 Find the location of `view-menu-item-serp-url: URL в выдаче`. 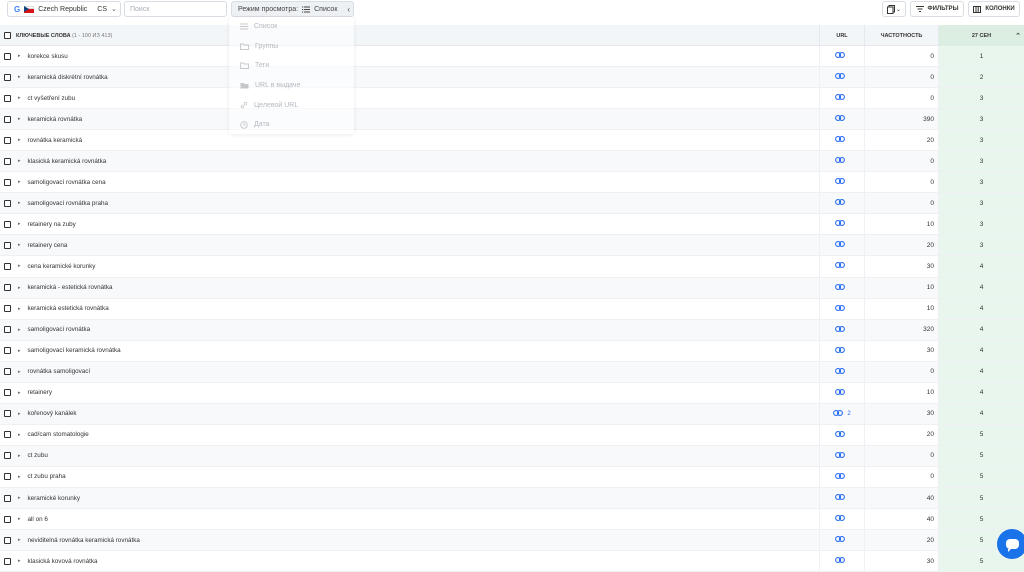

view-menu-item-serp-url: URL в выдаче is located at coordinates (291, 86).